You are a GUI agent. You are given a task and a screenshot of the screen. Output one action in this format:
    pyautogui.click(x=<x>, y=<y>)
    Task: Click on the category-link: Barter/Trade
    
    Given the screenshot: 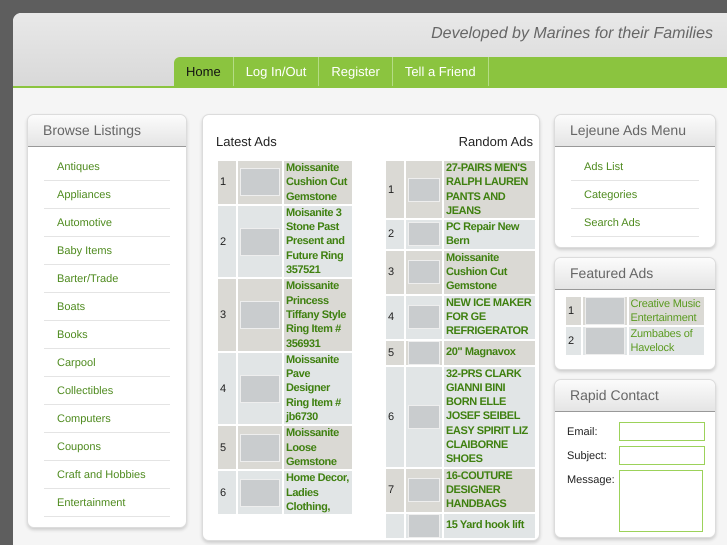 What is the action you would take?
    pyautogui.click(x=107, y=279)
    